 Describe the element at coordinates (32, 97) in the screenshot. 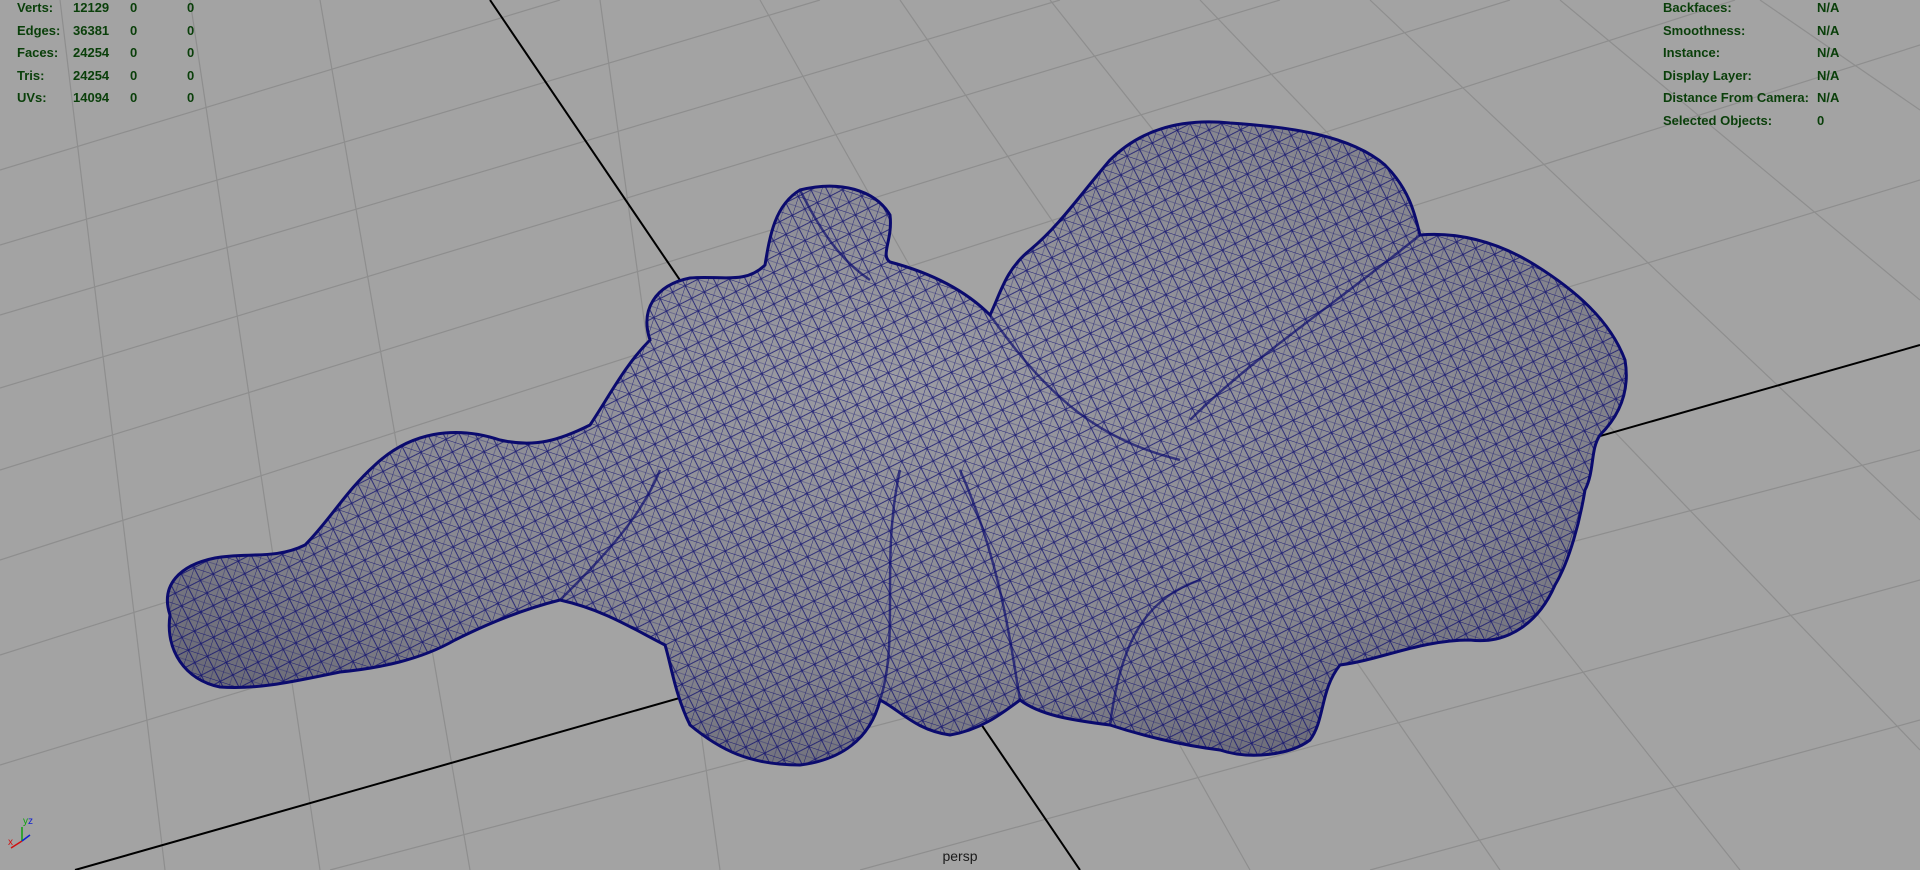

I see `hud-label: UVs:` at that location.